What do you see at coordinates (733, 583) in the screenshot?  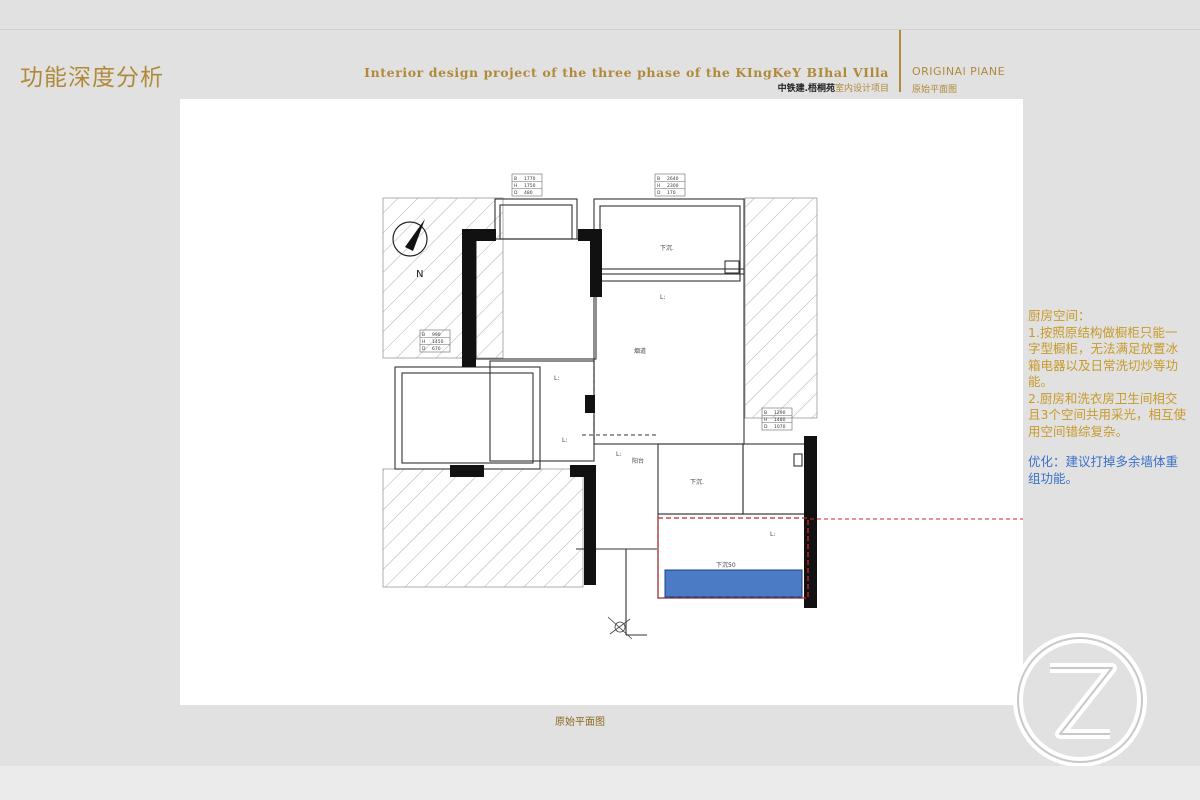 I see `kitchen-fill-zone` at bounding box center [733, 583].